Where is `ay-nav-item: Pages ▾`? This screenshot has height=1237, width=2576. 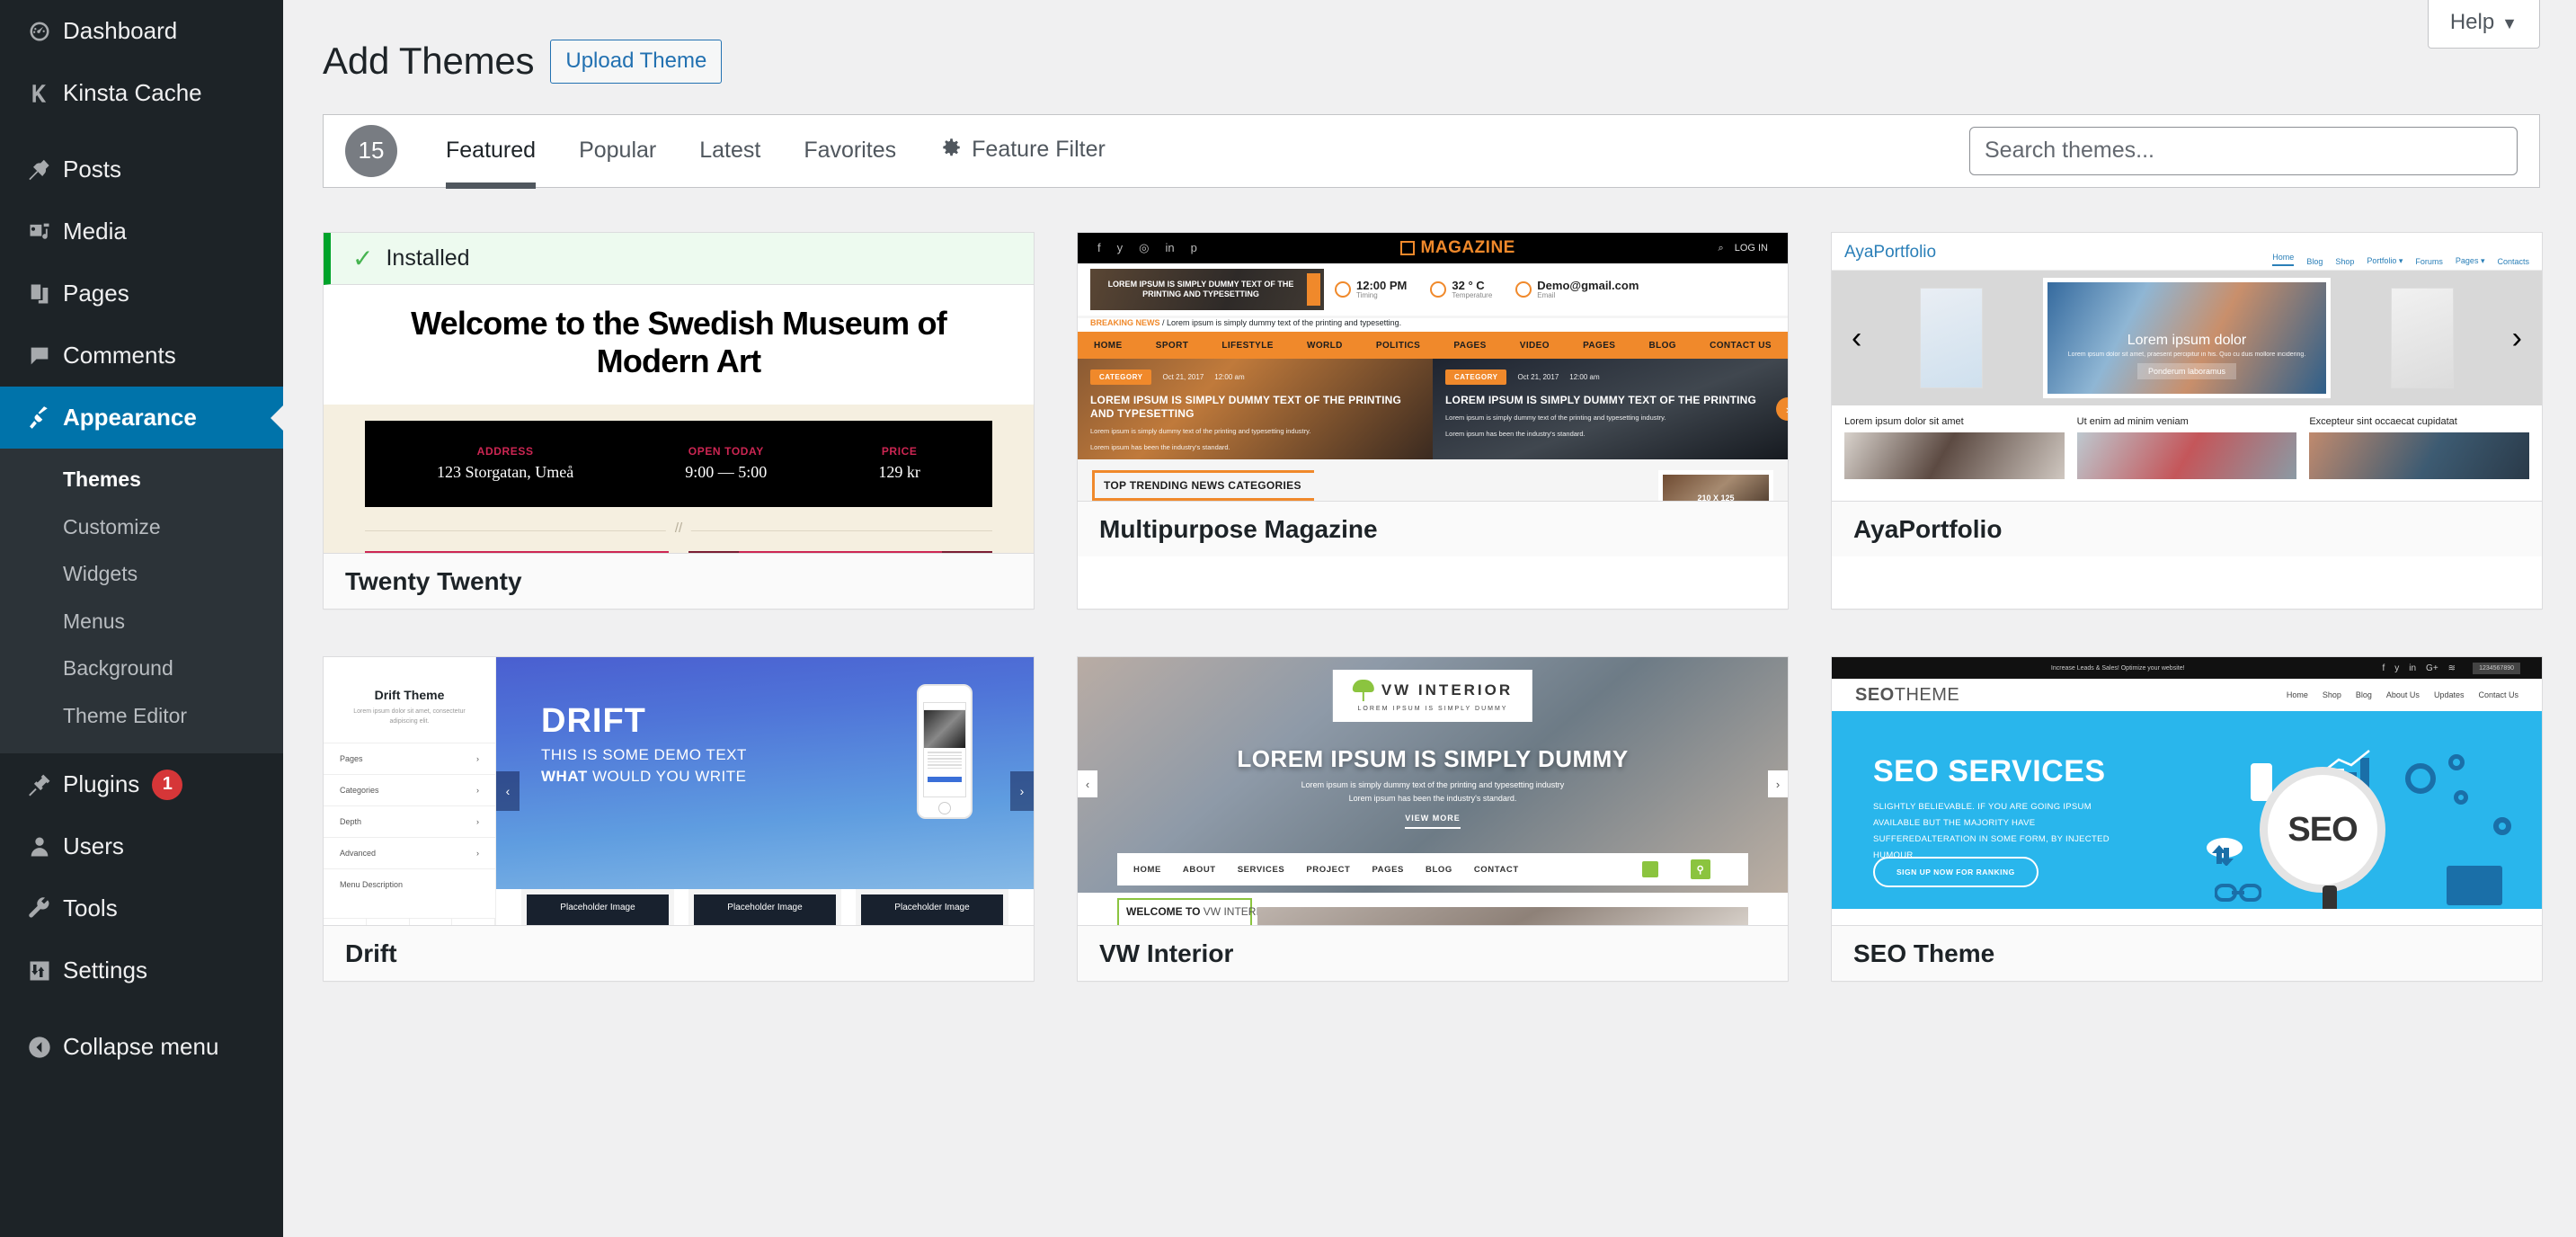 ay-nav-item: Pages ▾ is located at coordinates (2470, 261).